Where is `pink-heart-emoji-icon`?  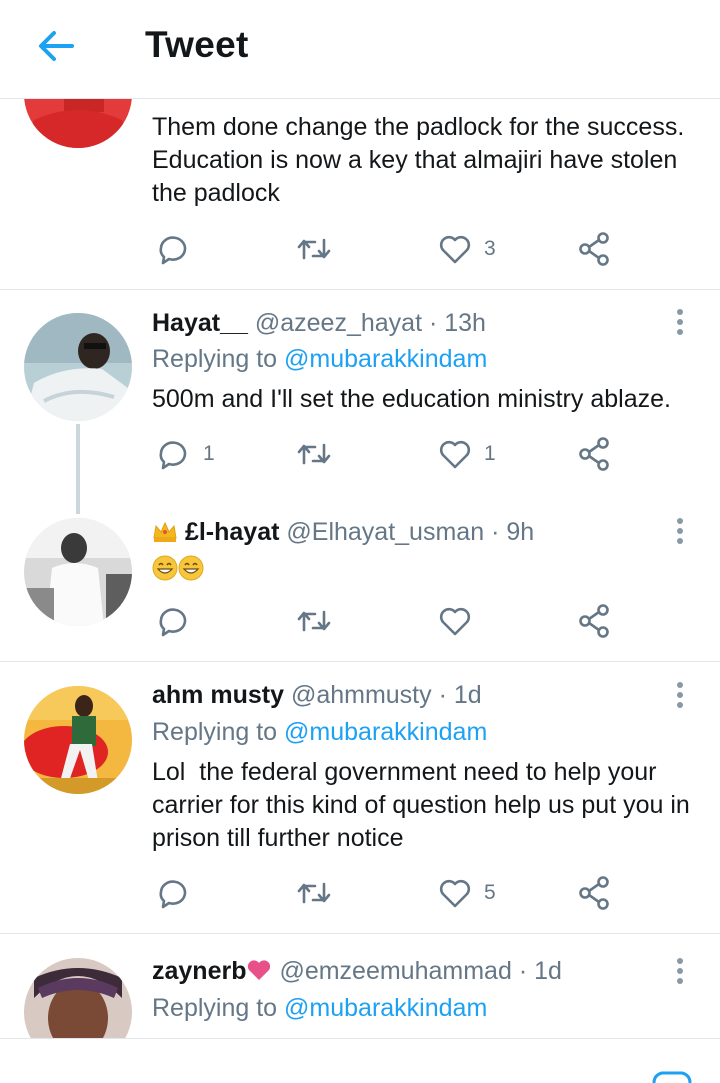
pink-heart-emoji-icon is located at coordinates (259, 970).